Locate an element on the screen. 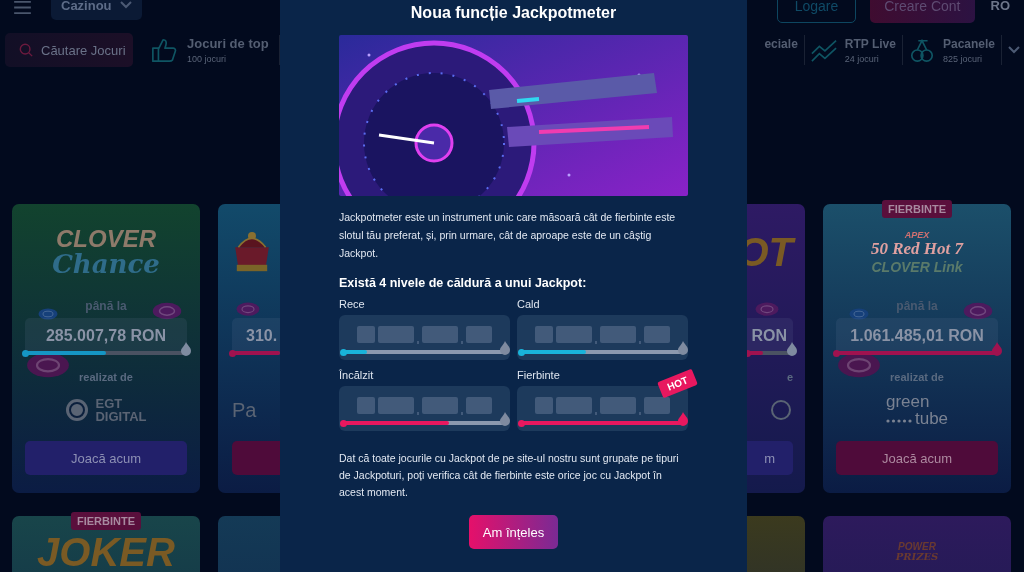 This screenshot has height=572, width=1024. trend-line-icon is located at coordinates (823, 50).